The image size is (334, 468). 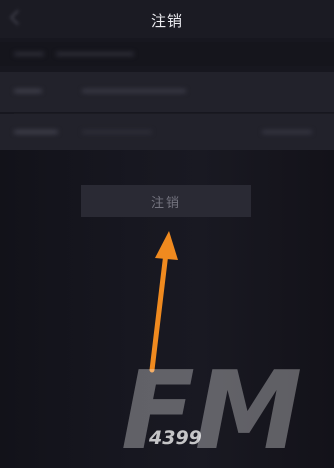 I want to click on watermark-number: 4399, so click(x=175, y=438).